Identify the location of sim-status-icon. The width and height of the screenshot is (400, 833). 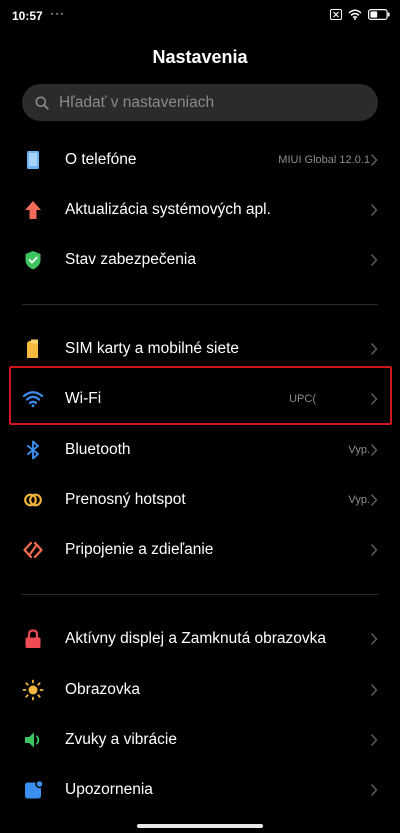
(336, 14).